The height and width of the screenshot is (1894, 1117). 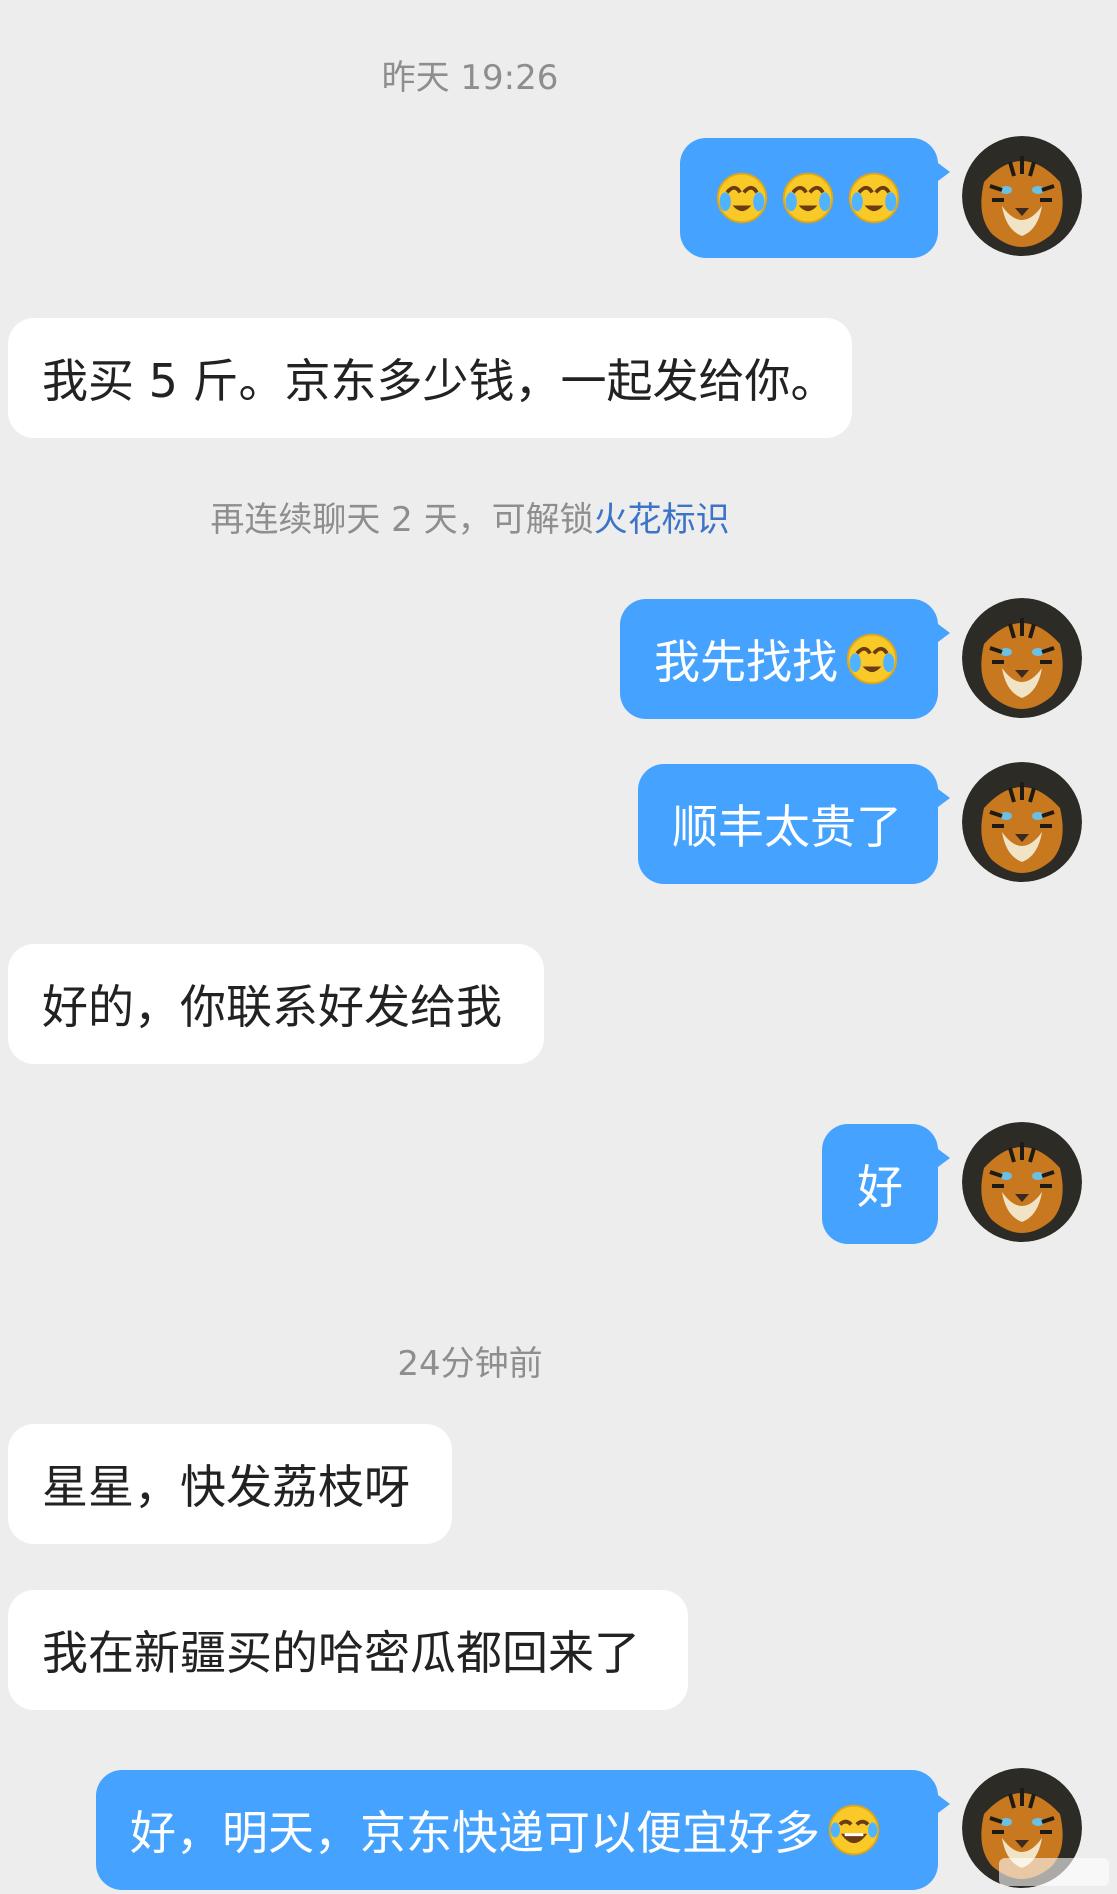 I want to click on tears-of-joy-emoji-icon, so click(x=854, y=1830).